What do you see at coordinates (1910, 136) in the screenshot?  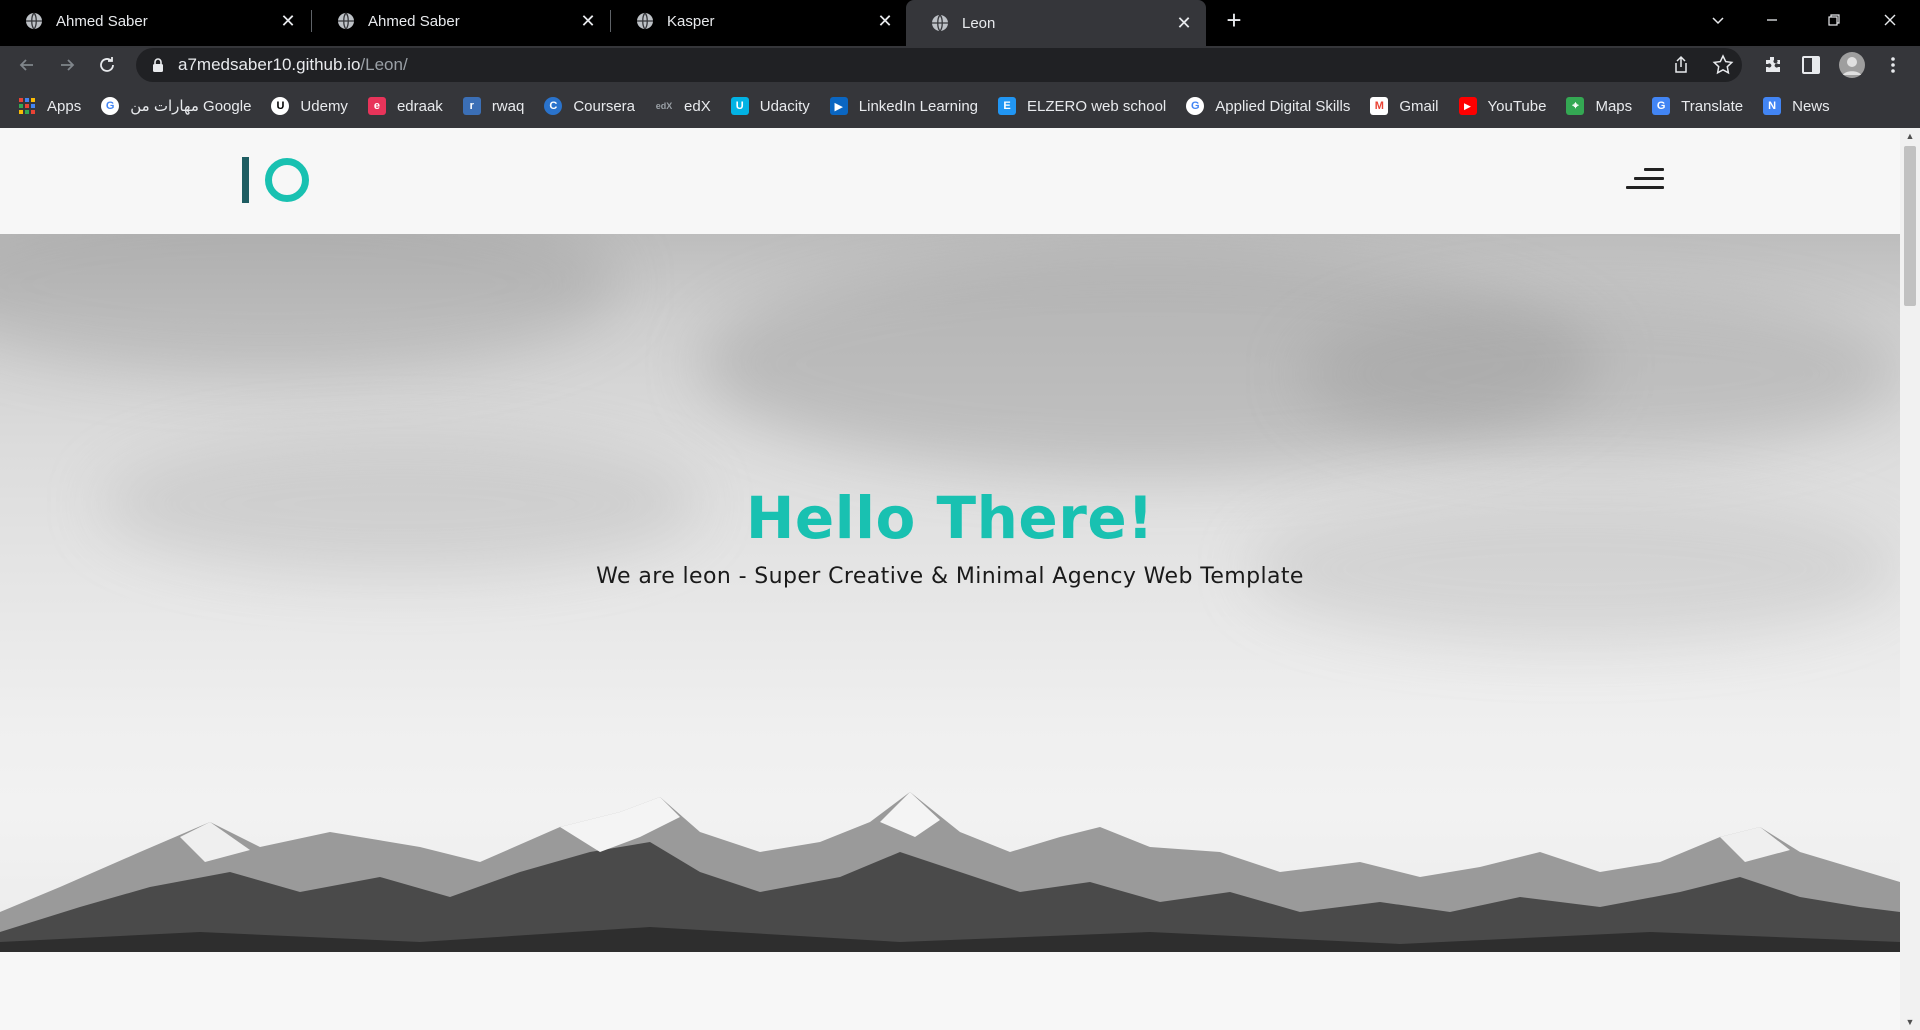 I see `scroll-up-arrow-icon: ▲` at bounding box center [1910, 136].